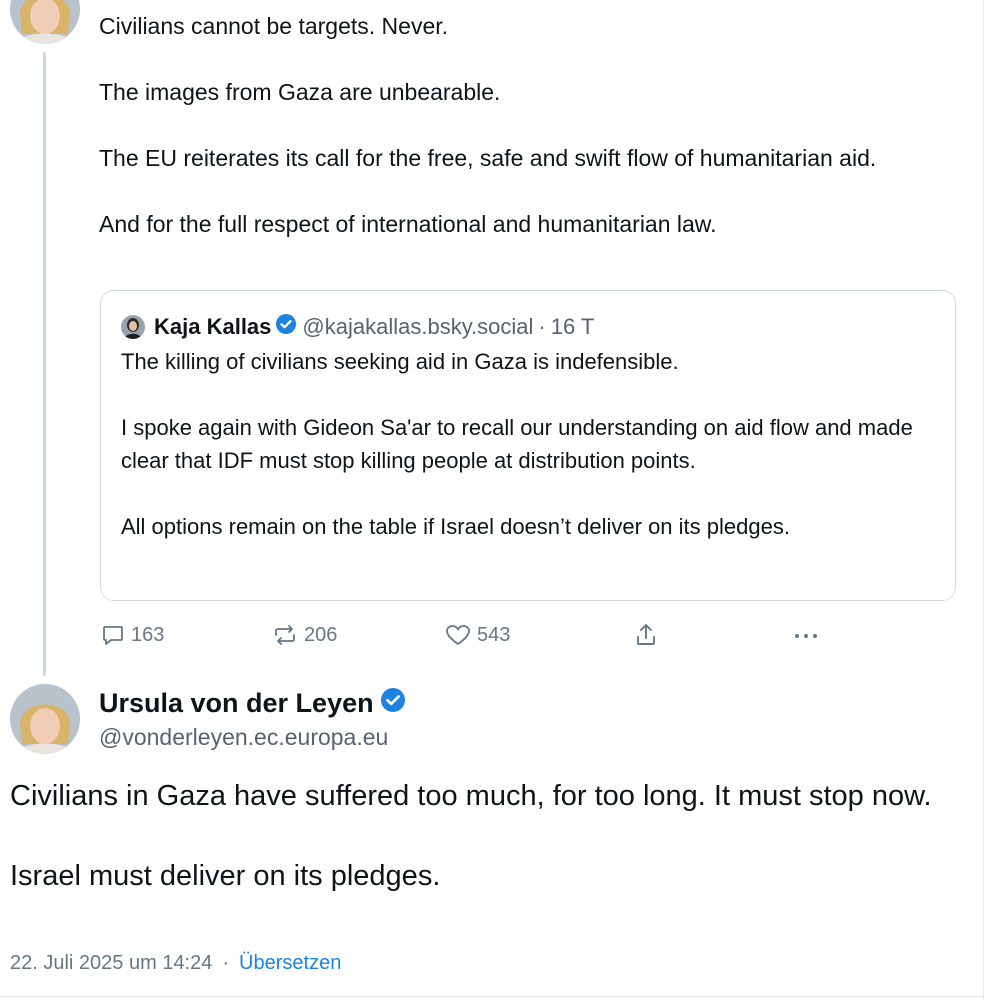  What do you see at coordinates (417, 327) in the screenshot?
I see `quoted-author-handle: @kajakallas.bsky.social` at bounding box center [417, 327].